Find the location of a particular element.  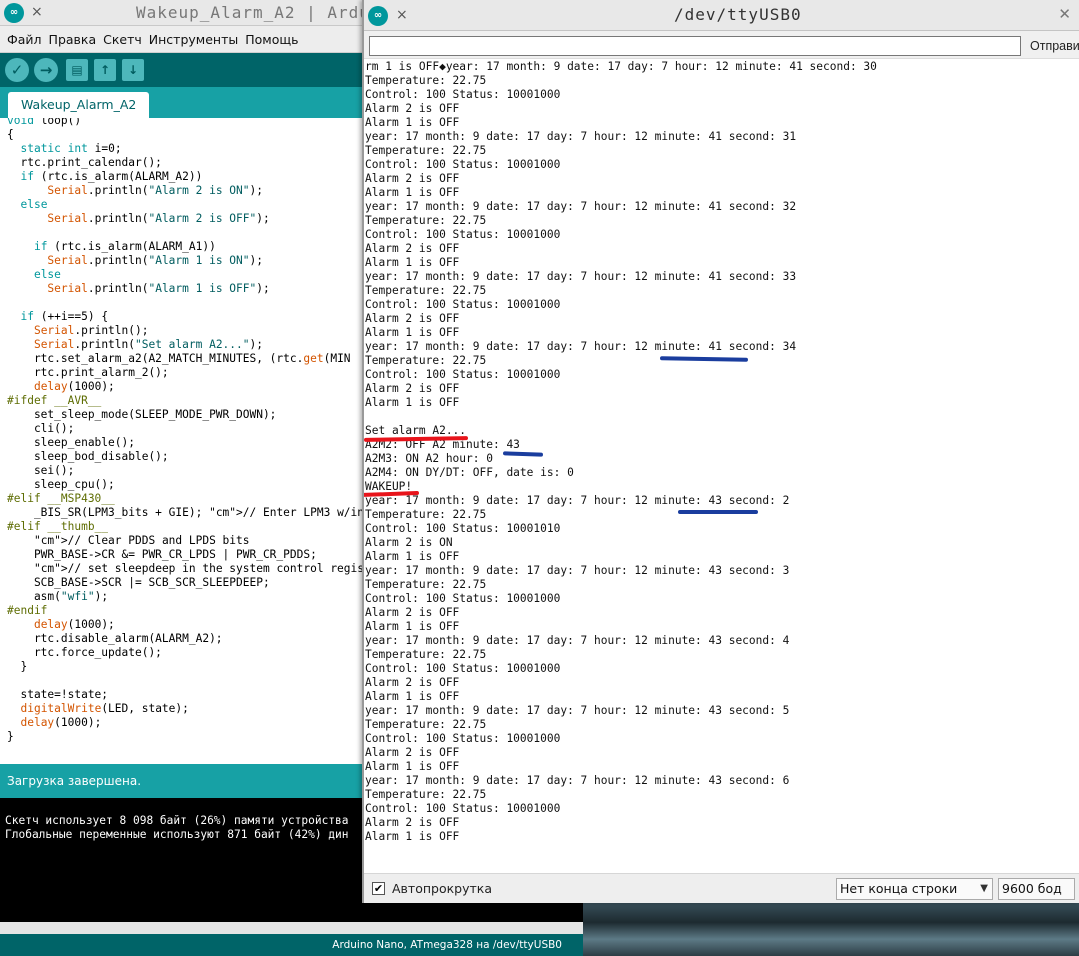

send-button: Отправить is located at coordinates (1053, 46).